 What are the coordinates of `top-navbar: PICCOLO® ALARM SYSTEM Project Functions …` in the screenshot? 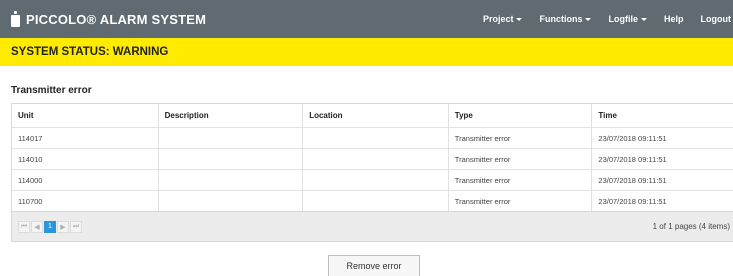 It's located at (366, 19).